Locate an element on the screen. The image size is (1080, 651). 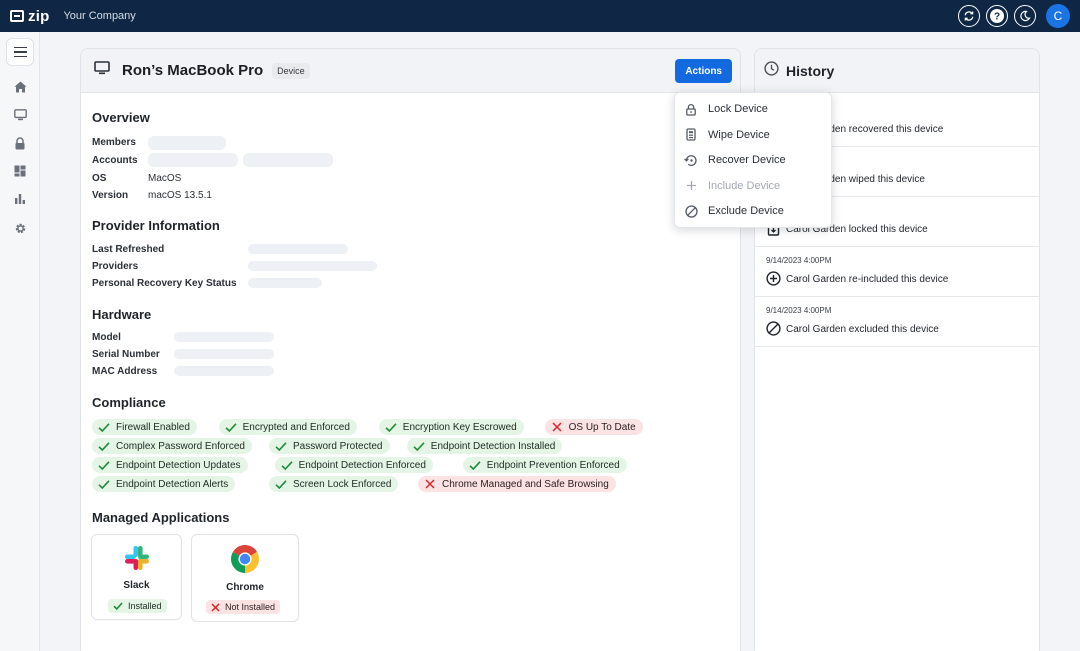
compliance-chip: Encrypted and Enforced is located at coordinates (287, 427).